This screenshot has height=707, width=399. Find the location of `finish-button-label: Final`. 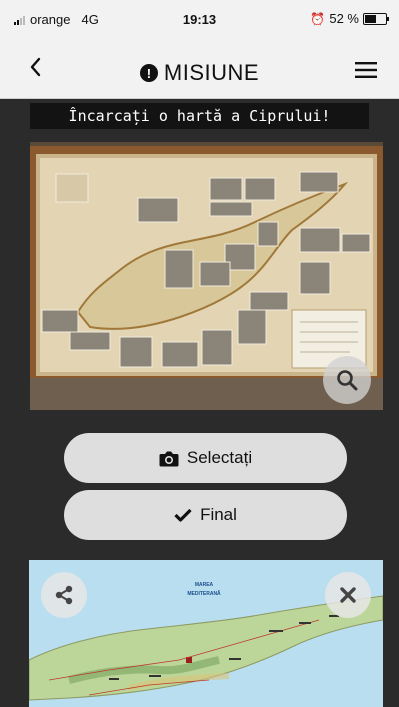

finish-button-label: Final is located at coordinates (218, 514).